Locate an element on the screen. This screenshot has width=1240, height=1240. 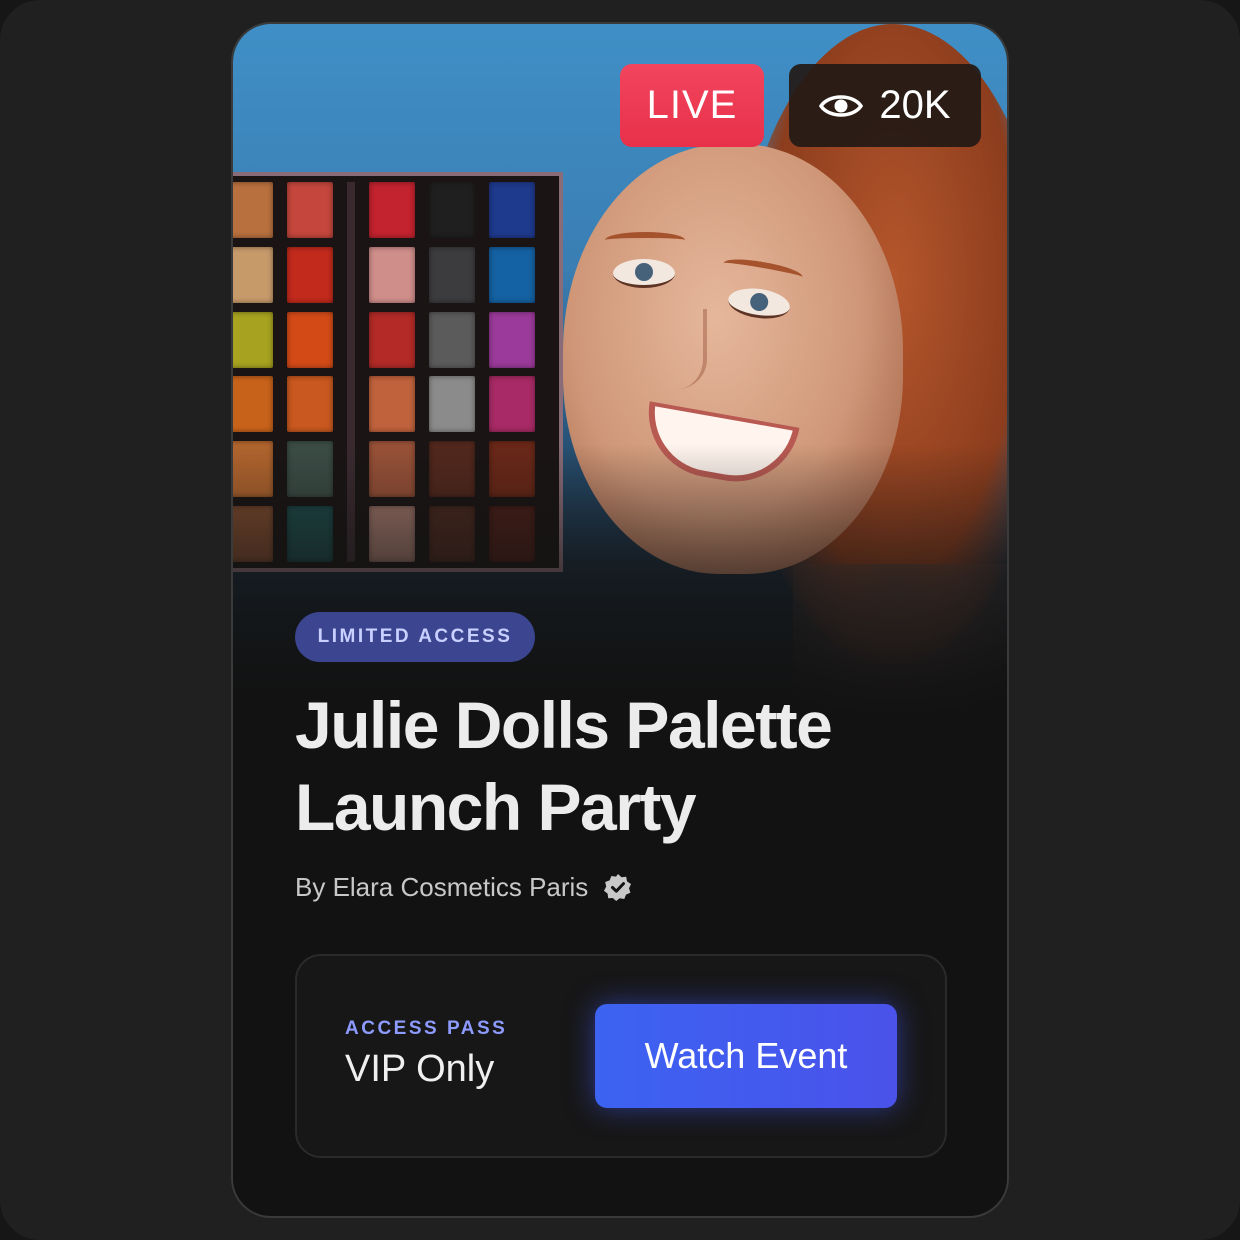
nose is located at coordinates (685, 349).